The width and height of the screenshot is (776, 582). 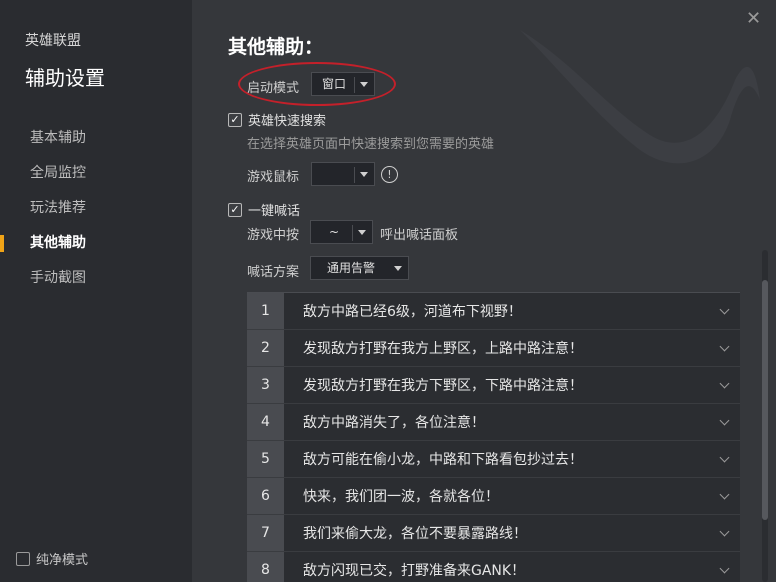 What do you see at coordinates (415, 534) in the screenshot?
I see `list-item-text: 我们来偷大龙，各位不要暴露路线！` at bounding box center [415, 534].